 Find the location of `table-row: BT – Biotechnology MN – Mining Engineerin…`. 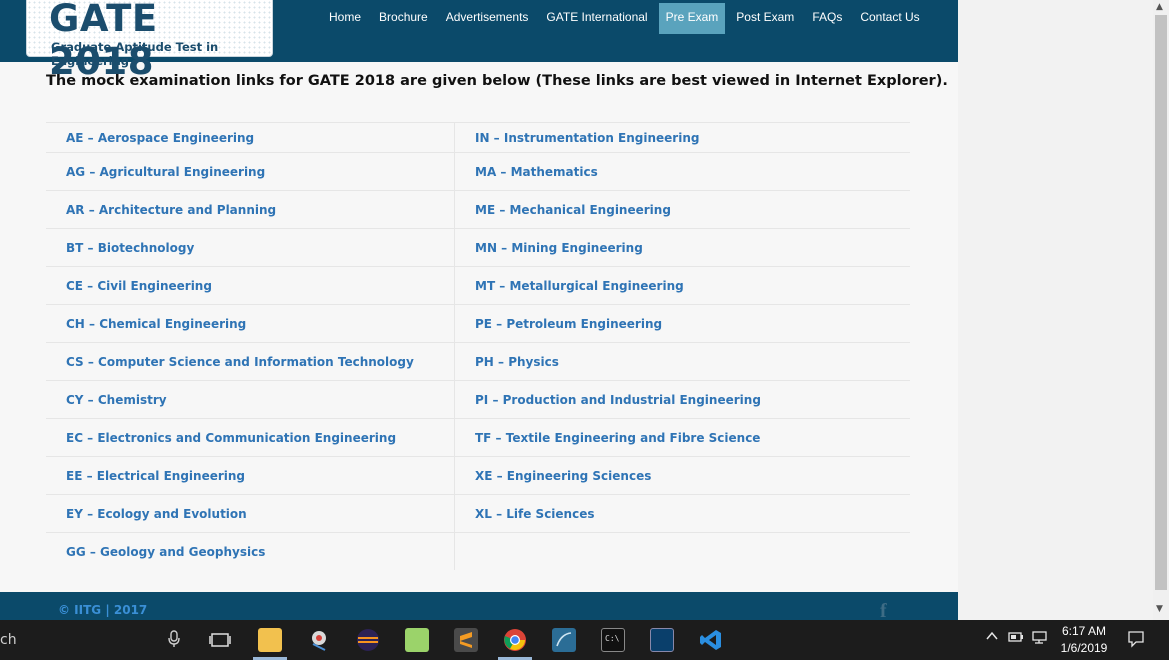

table-row: BT – Biotechnology MN – Mining Engineerin… is located at coordinates (478, 247).